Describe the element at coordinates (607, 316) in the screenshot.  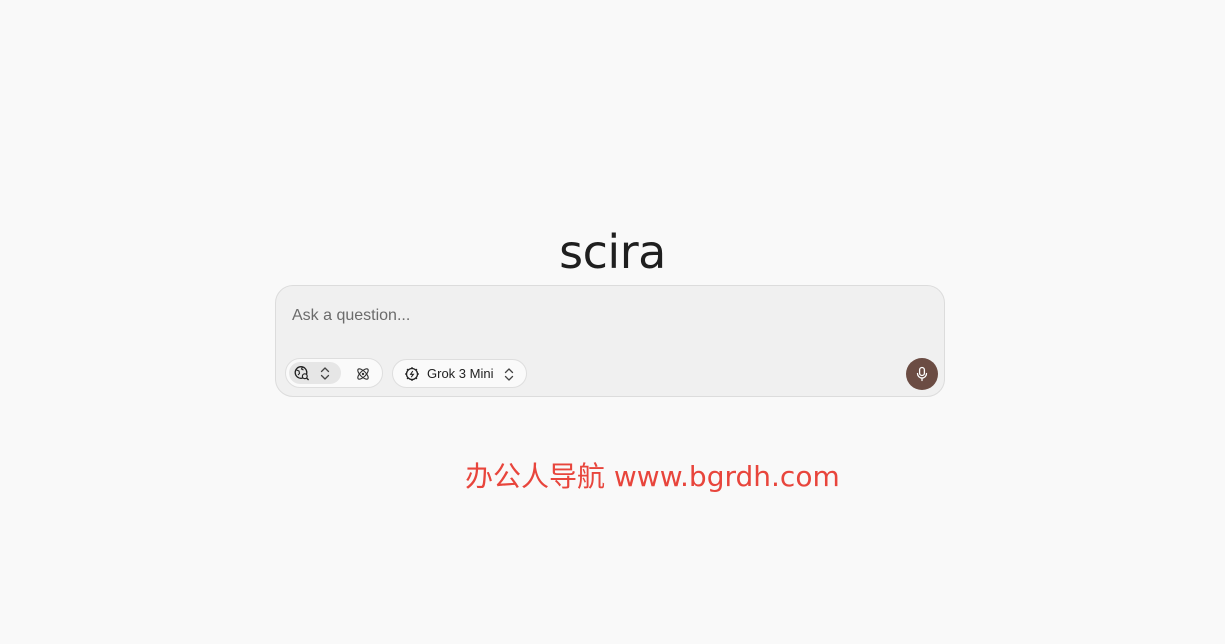
I see `search-input` at that location.